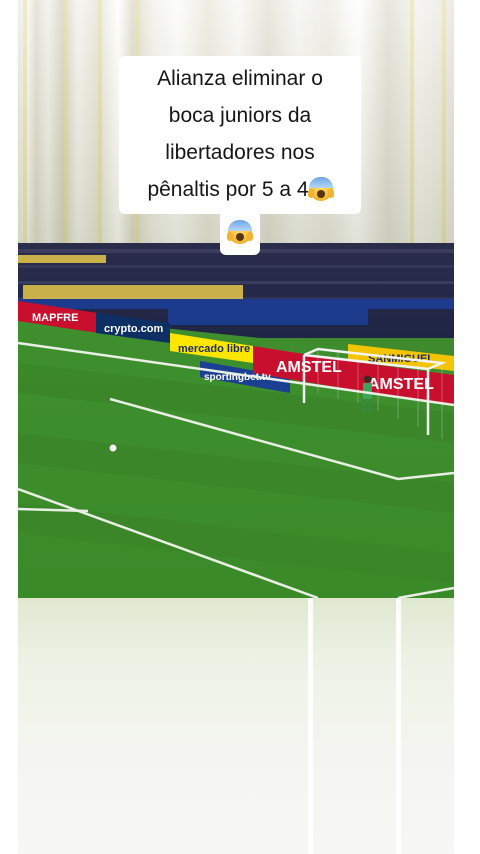 This screenshot has height=854, width=480. Describe the element at coordinates (55, 318) in the screenshot. I see `banner-mapfre: MAPFRE` at that location.